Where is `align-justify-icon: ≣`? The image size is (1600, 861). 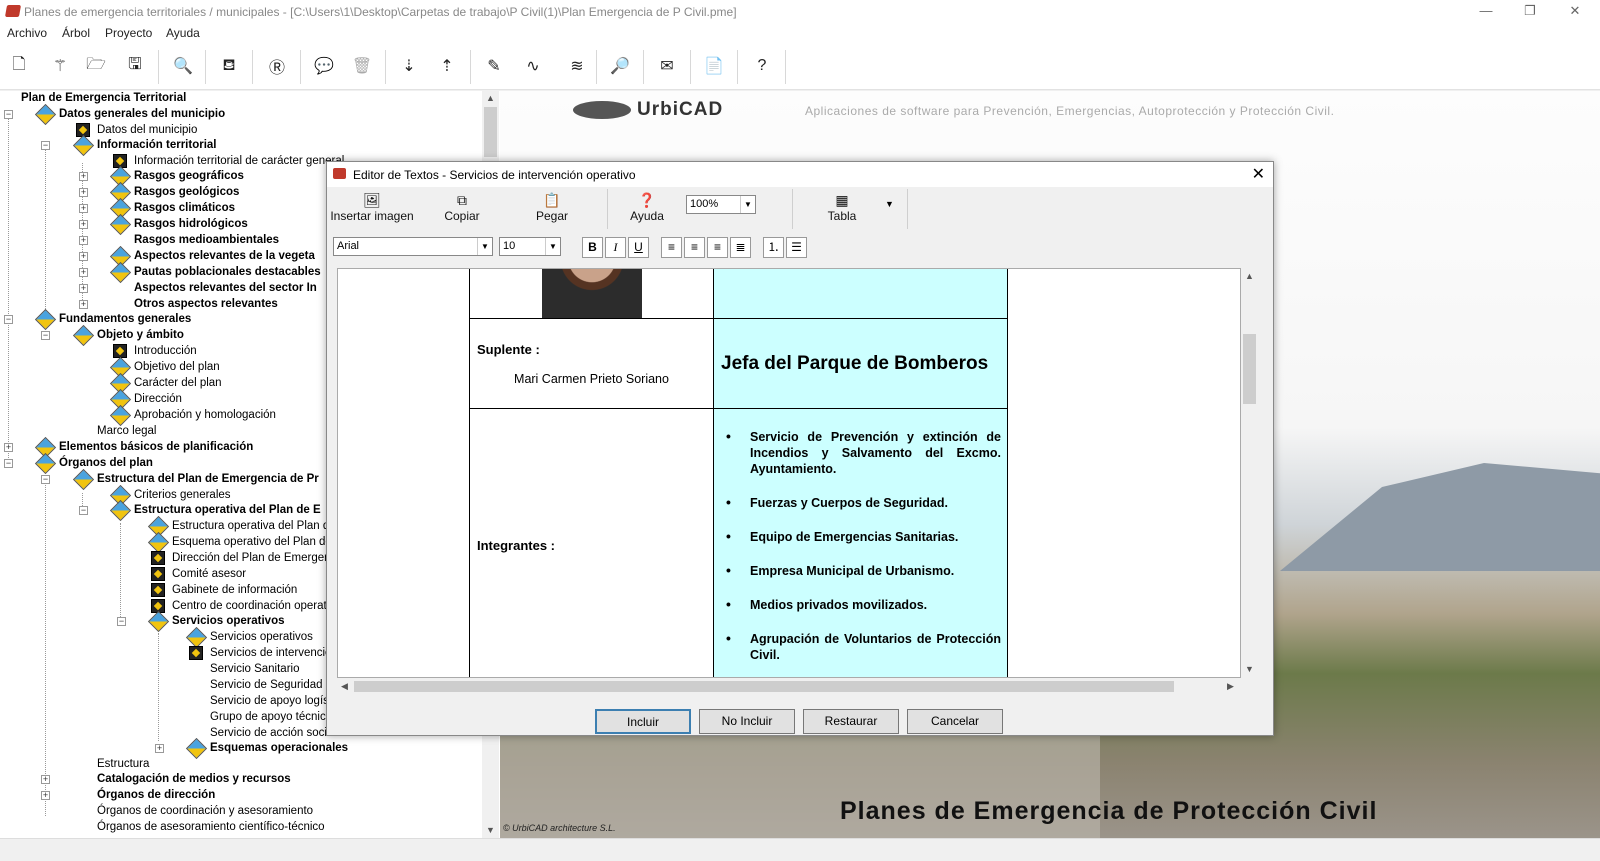
align-justify-icon: ≣ is located at coordinates (740, 247).